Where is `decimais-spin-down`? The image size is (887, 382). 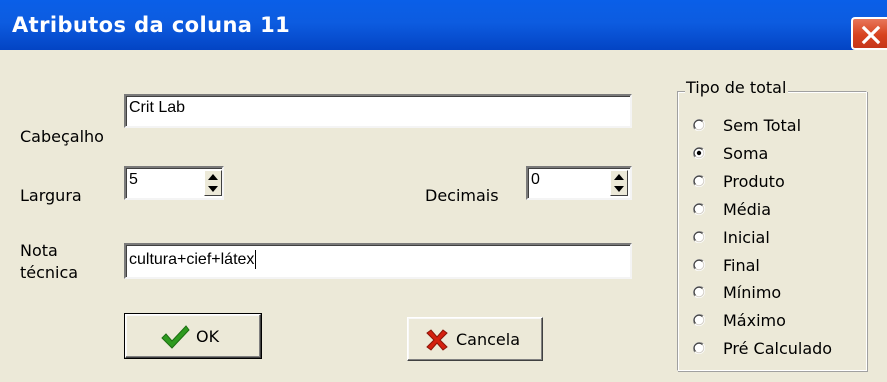 decimais-spin-down is located at coordinates (619, 189).